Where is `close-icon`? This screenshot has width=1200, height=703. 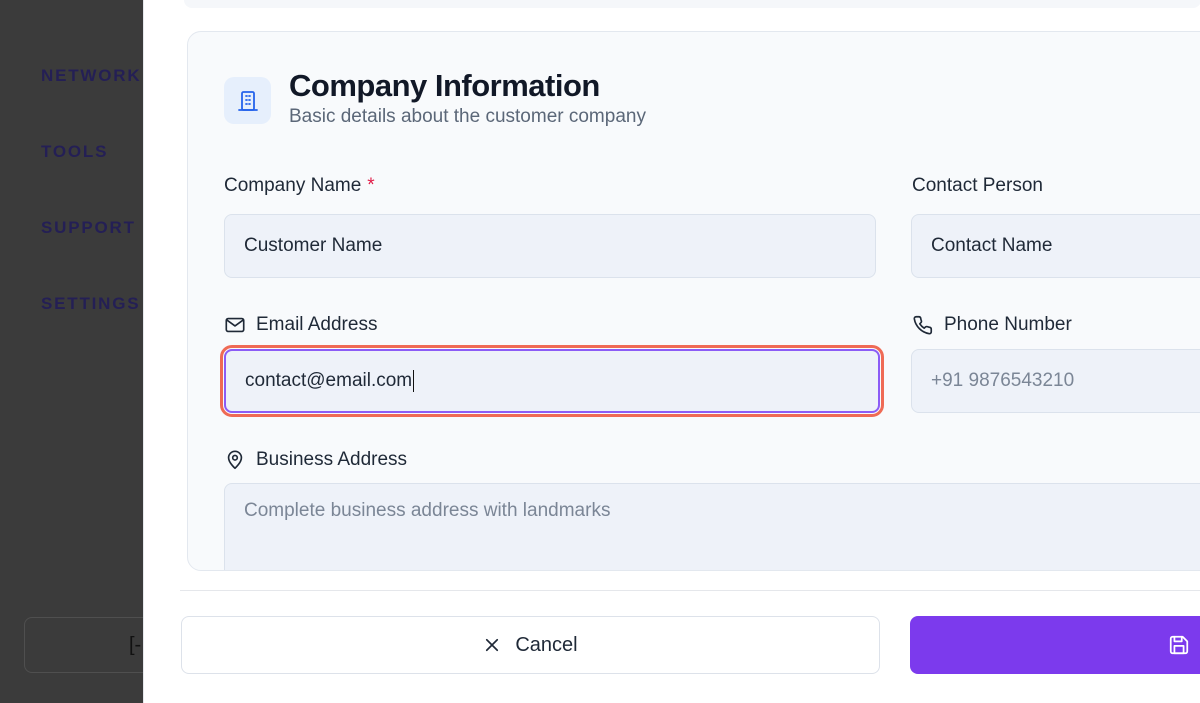
close-icon is located at coordinates (492, 645).